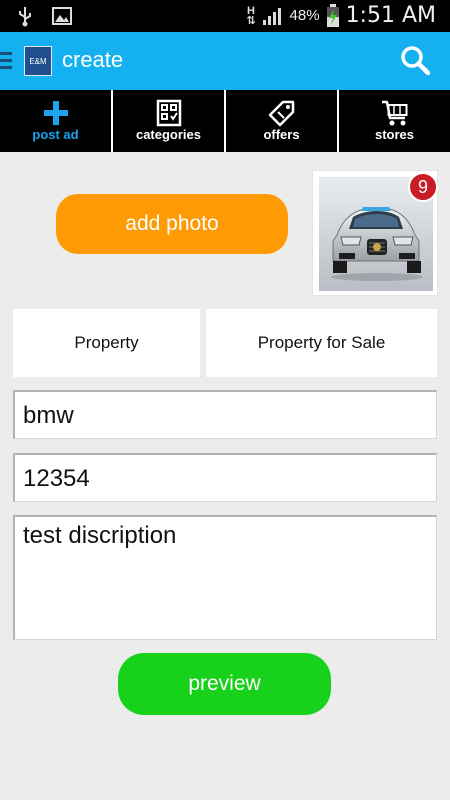 The height and width of the screenshot is (800, 450). What do you see at coordinates (251, 15) in the screenshot?
I see `network-type: H ⇅` at bounding box center [251, 15].